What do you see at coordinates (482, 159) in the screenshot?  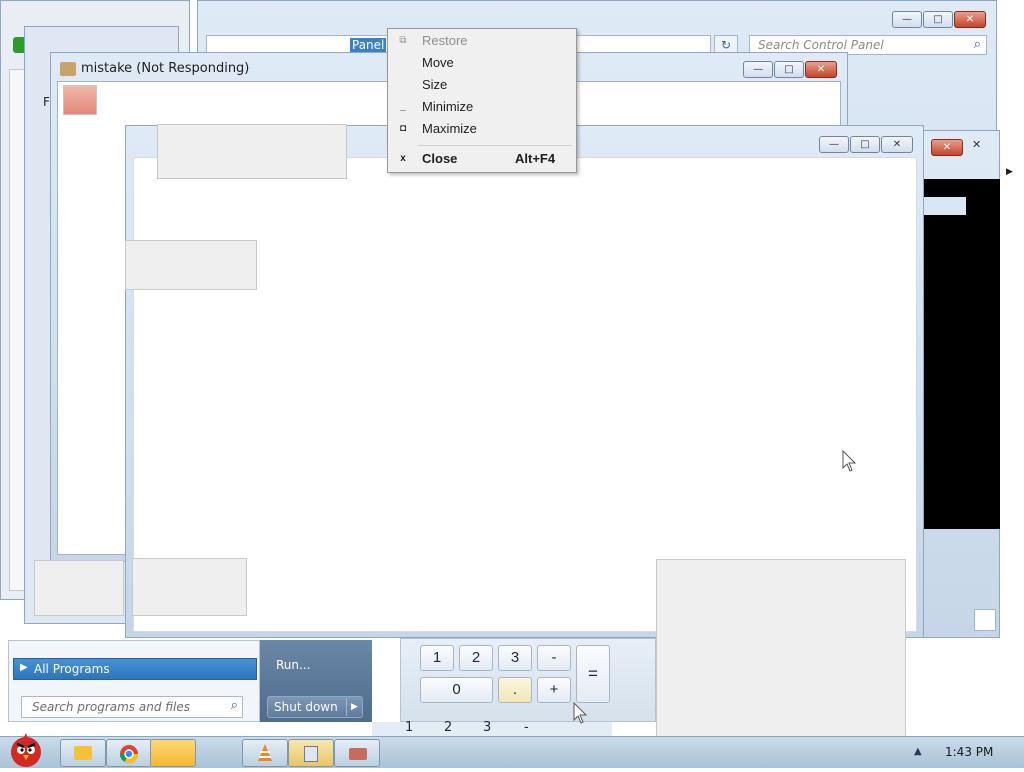 I see `menu-item-close: x Close Alt+F4` at bounding box center [482, 159].